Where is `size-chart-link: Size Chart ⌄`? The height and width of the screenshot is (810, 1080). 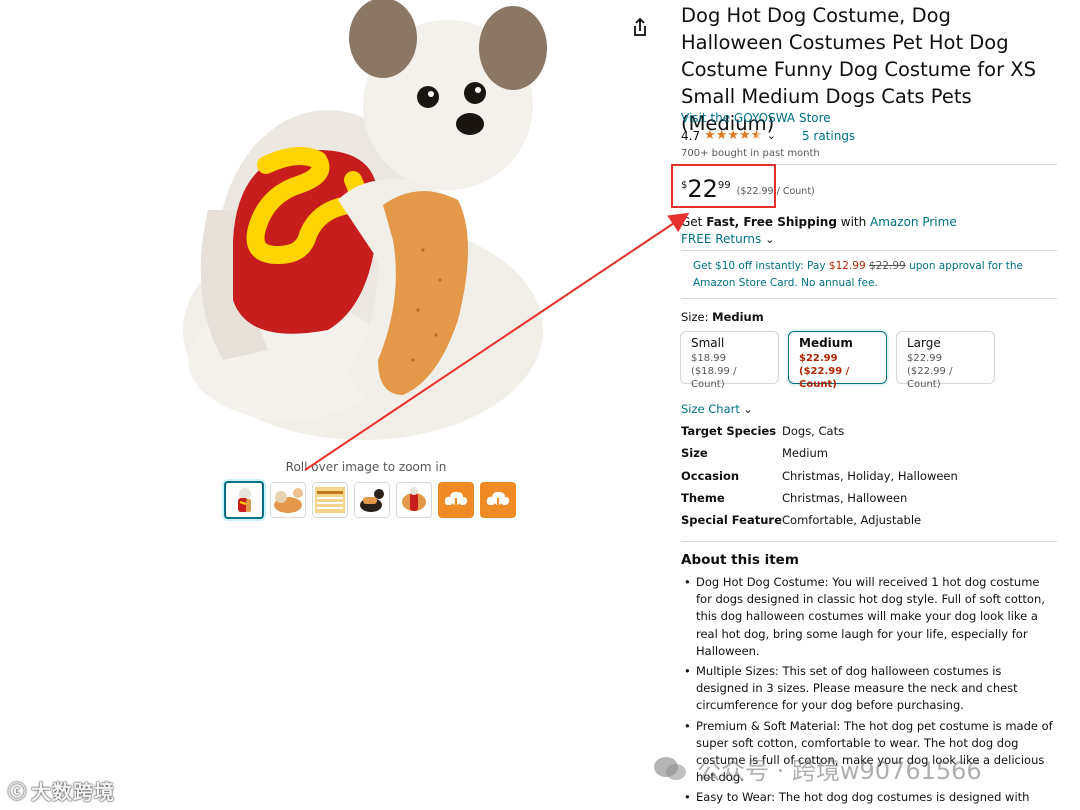 size-chart-link: Size Chart ⌄ is located at coordinates (717, 409).